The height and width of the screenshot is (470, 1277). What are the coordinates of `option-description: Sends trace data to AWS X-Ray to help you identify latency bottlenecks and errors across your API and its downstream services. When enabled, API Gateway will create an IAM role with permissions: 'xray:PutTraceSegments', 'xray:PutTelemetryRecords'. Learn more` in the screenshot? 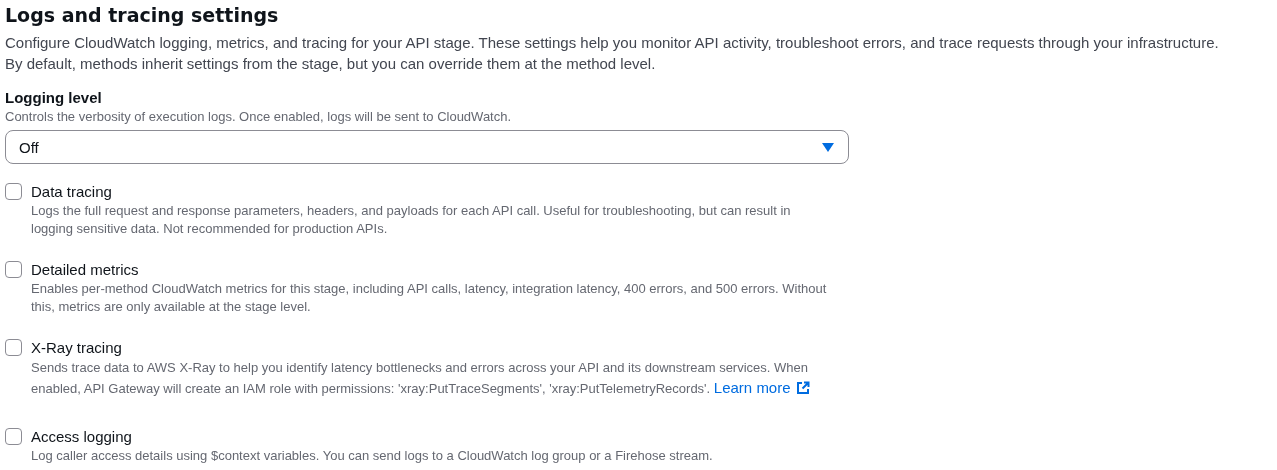 It's located at (421, 378).